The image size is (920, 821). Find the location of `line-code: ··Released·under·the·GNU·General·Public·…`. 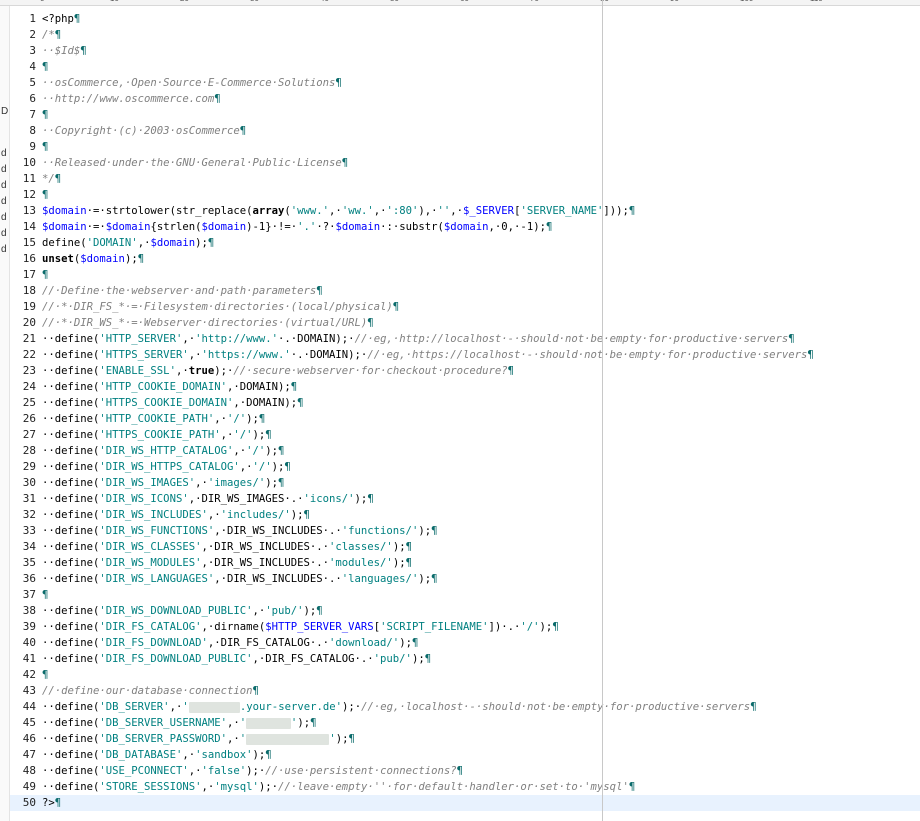

line-code: ··Released·under·the·GNU·General·Public·… is located at coordinates (195, 163).